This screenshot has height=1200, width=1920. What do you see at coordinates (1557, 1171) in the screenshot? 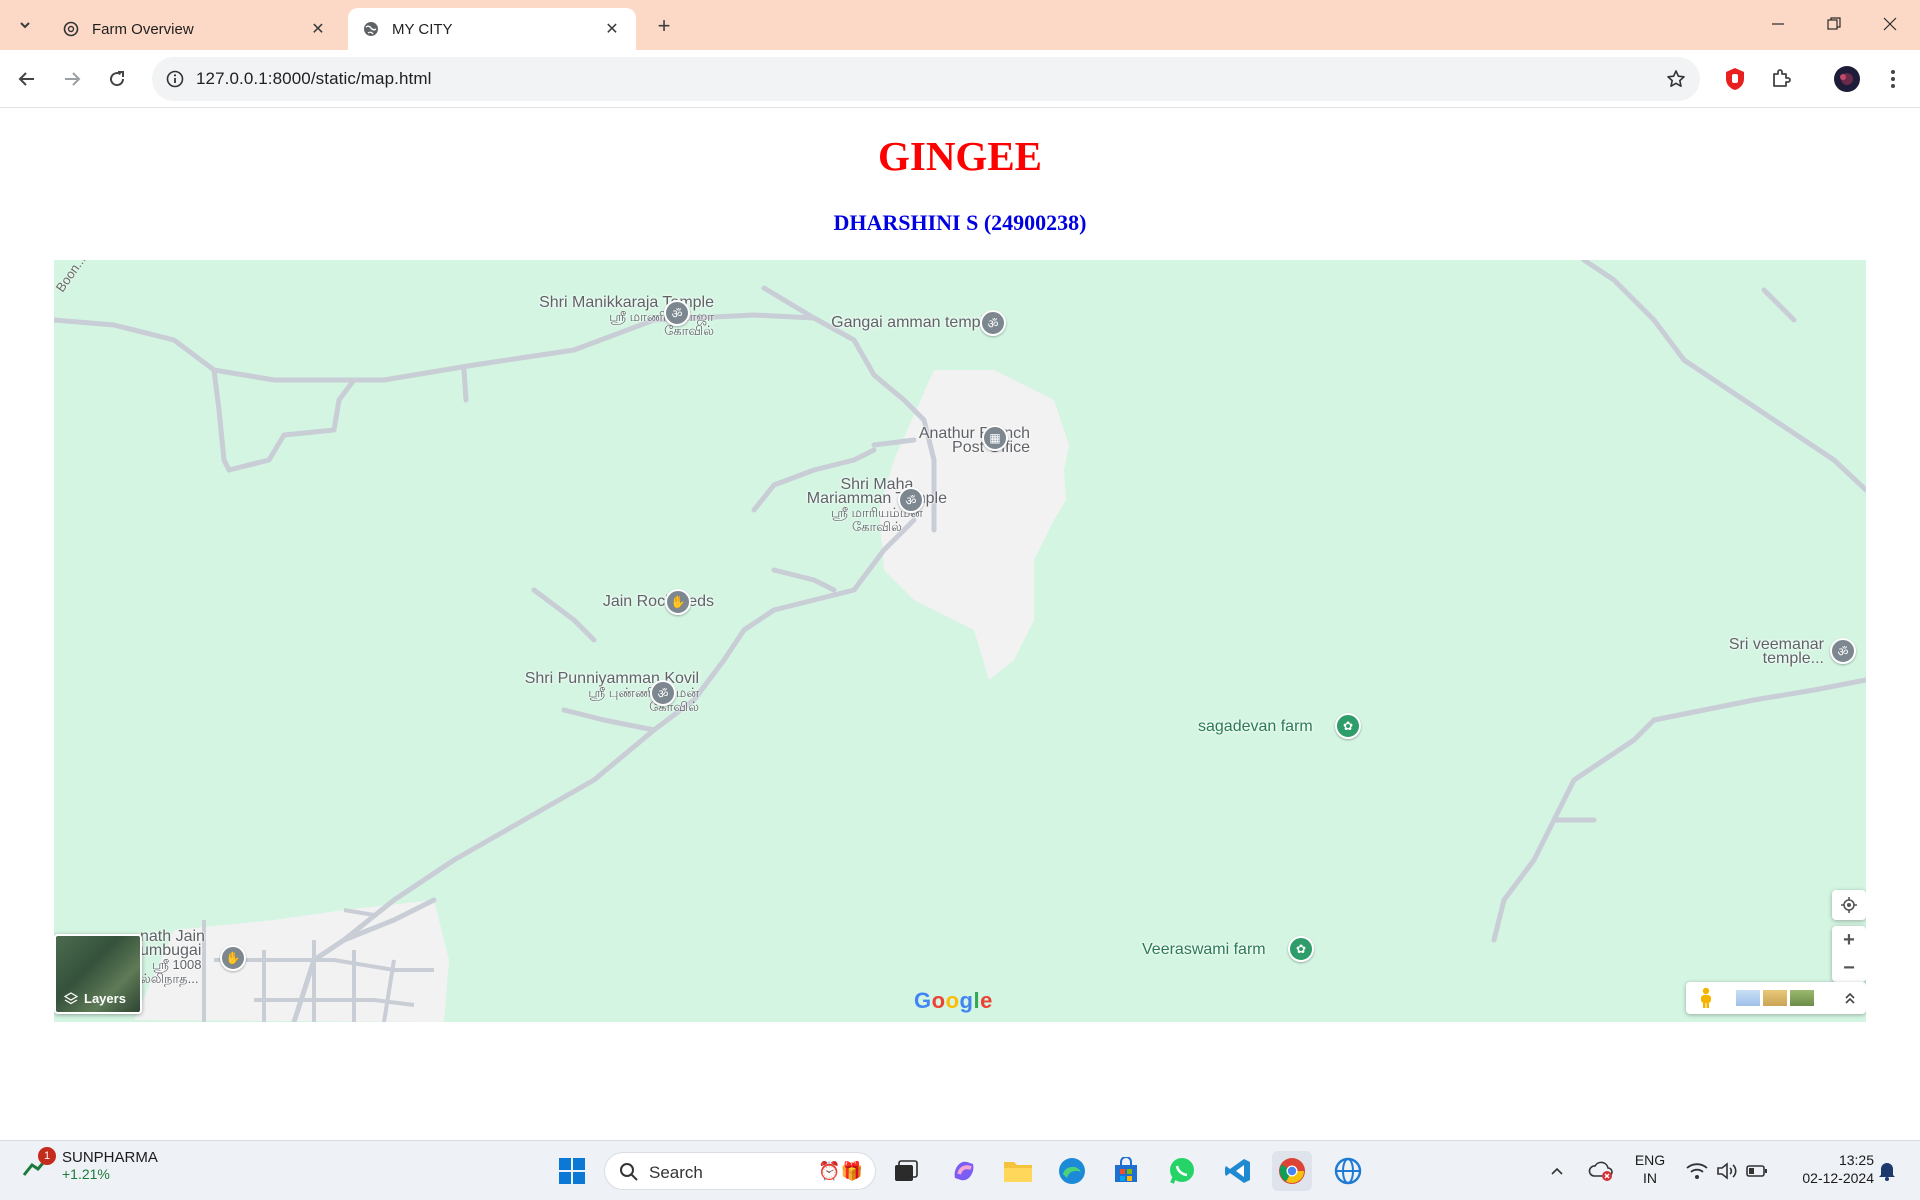
I see `chevron-up-icon` at bounding box center [1557, 1171].